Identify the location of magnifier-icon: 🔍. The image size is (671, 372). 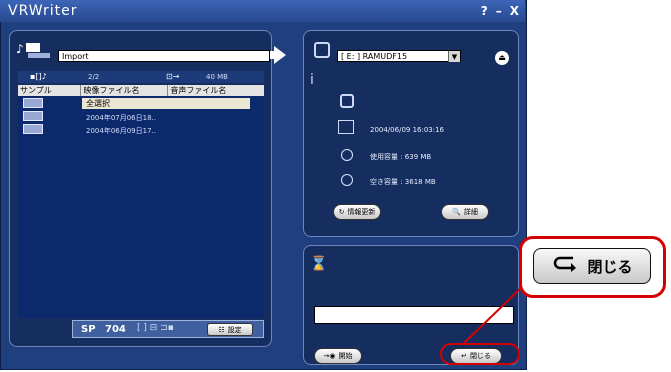
(456, 212).